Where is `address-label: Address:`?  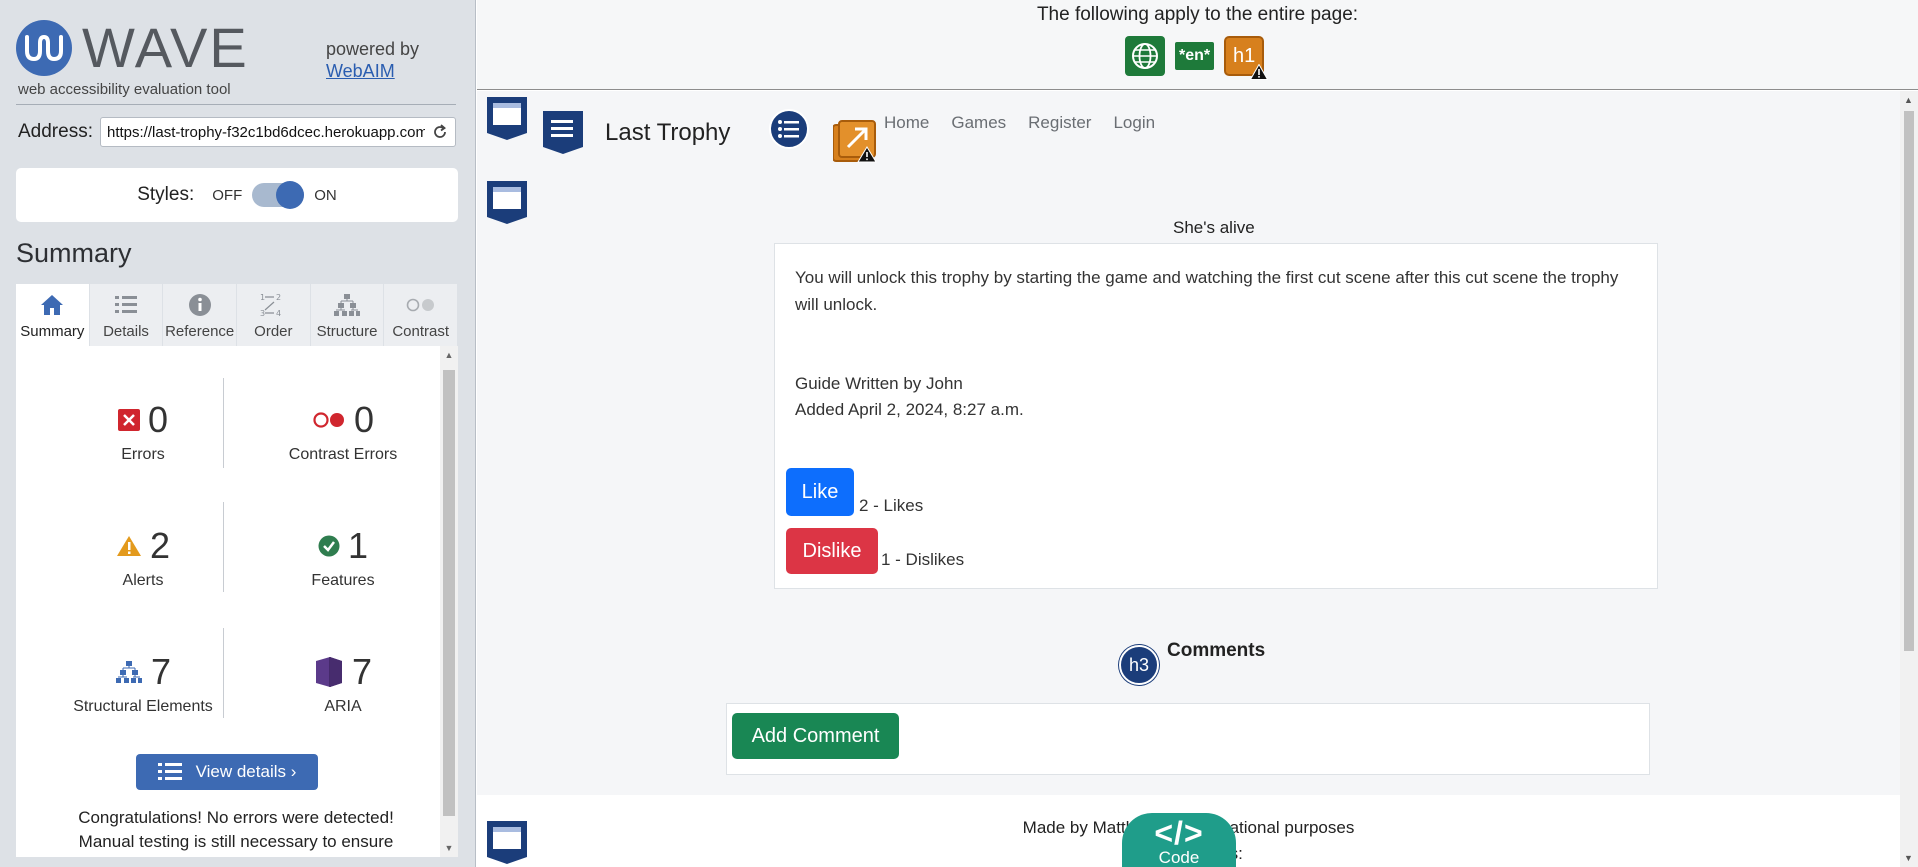
address-label: Address: is located at coordinates (55, 131).